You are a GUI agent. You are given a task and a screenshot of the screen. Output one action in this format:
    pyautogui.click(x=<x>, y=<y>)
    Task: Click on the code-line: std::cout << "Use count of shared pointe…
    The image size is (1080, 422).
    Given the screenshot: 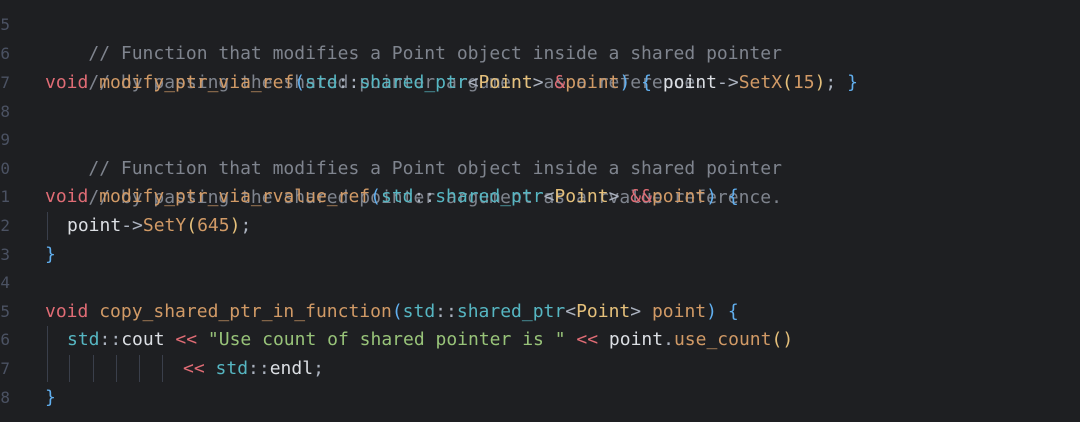 What is the action you would take?
    pyautogui.click(x=430, y=339)
    